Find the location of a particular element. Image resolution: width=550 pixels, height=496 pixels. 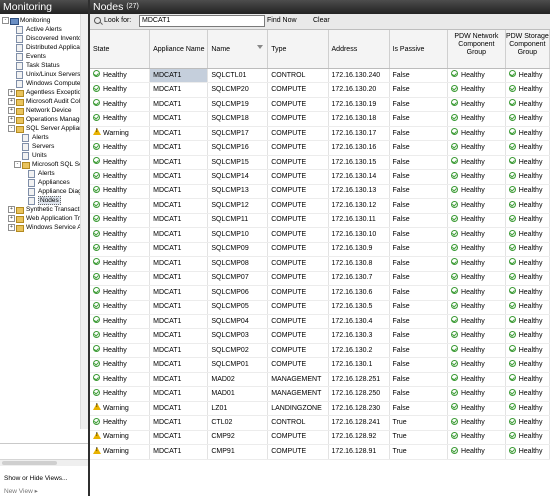

tree-item: + Operations Manager is located at coordinates (40, 119).